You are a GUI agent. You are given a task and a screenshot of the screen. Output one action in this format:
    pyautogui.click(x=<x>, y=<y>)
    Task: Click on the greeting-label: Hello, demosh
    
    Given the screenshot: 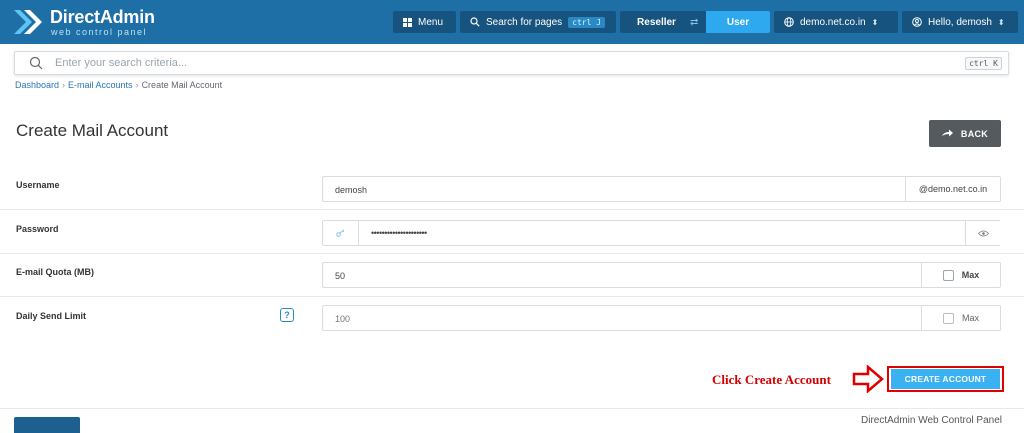 What is the action you would take?
    pyautogui.click(x=960, y=22)
    